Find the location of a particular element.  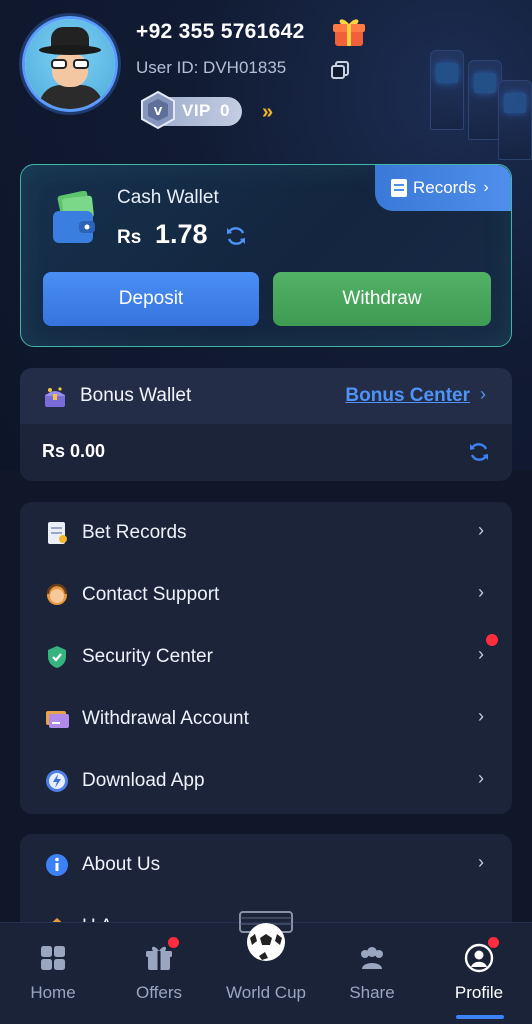

menu-label: Security Center is located at coordinates (147, 656).